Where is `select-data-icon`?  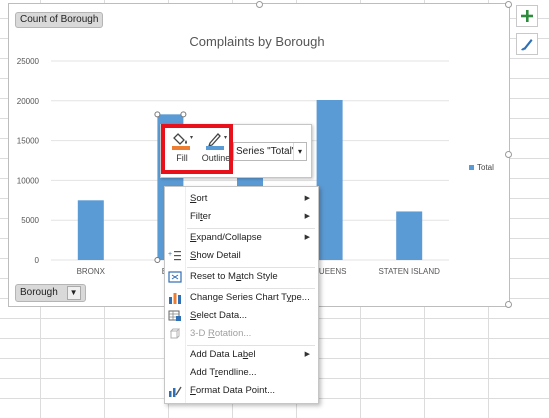
select-data-icon is located at coordinates (174, 315).